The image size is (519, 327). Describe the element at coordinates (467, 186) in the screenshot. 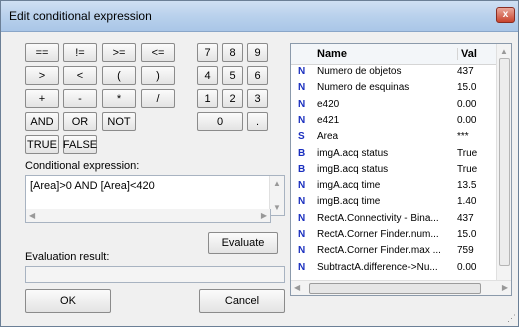

I see `variable-value: 13.5` at that location.